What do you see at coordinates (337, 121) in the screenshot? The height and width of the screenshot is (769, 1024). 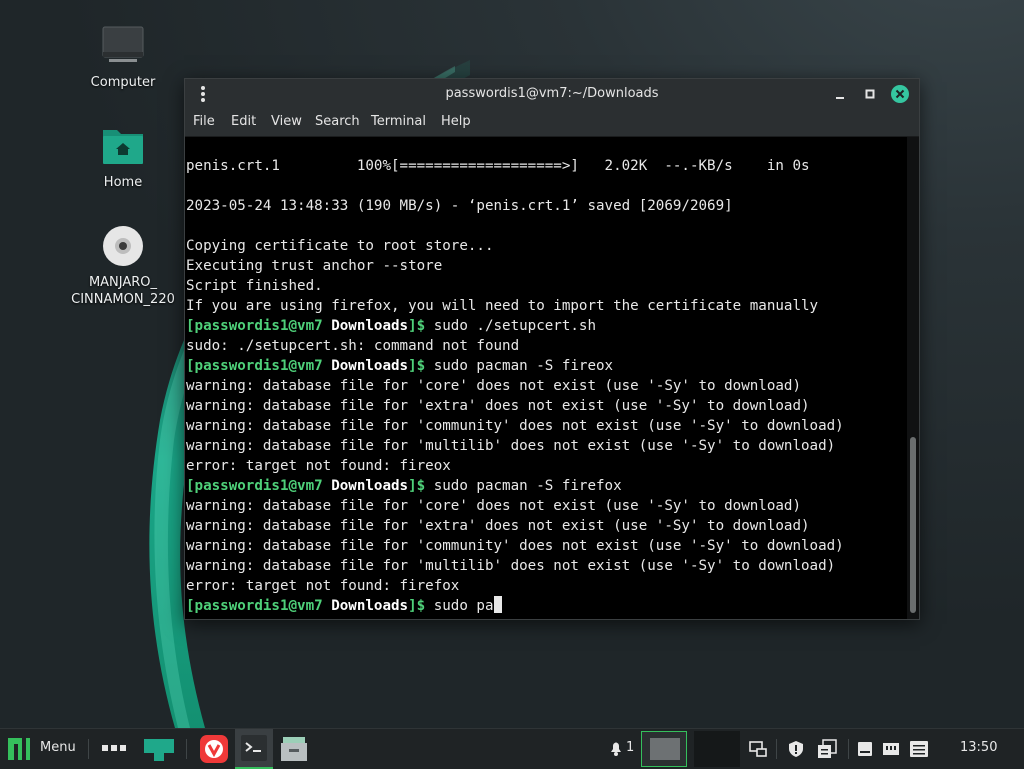 I see `menu-search: Search` at bounding box center [337, 121].